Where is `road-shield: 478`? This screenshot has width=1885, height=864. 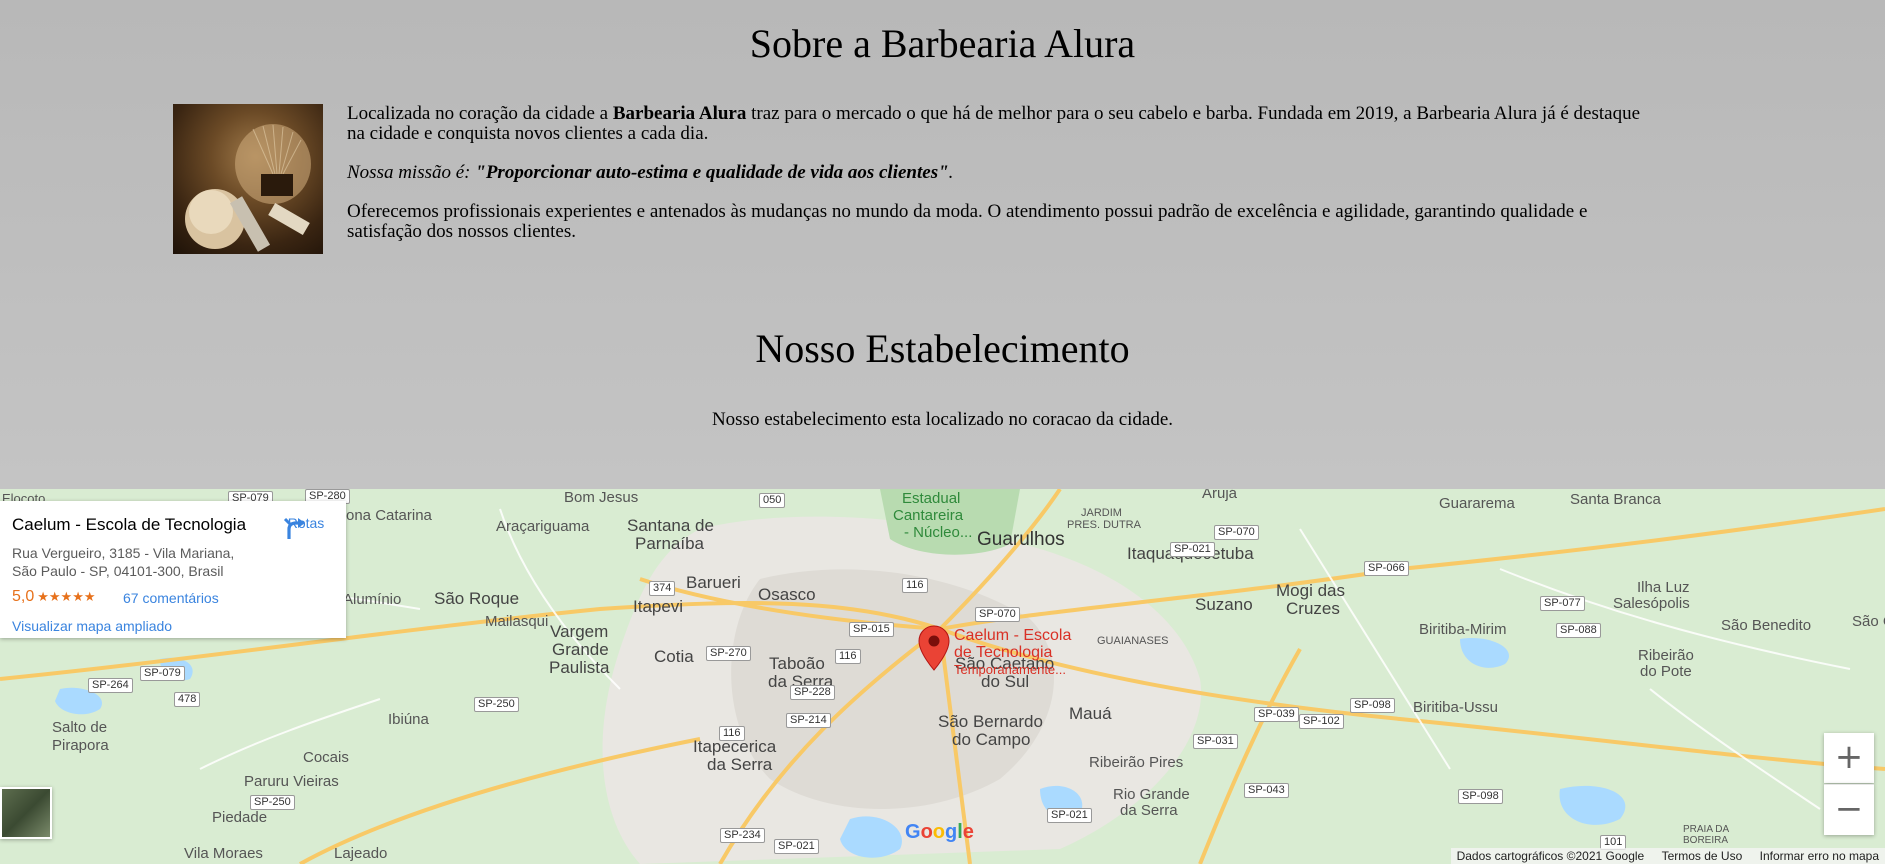
road-shield: 478 is located at coordinates (187, 699).